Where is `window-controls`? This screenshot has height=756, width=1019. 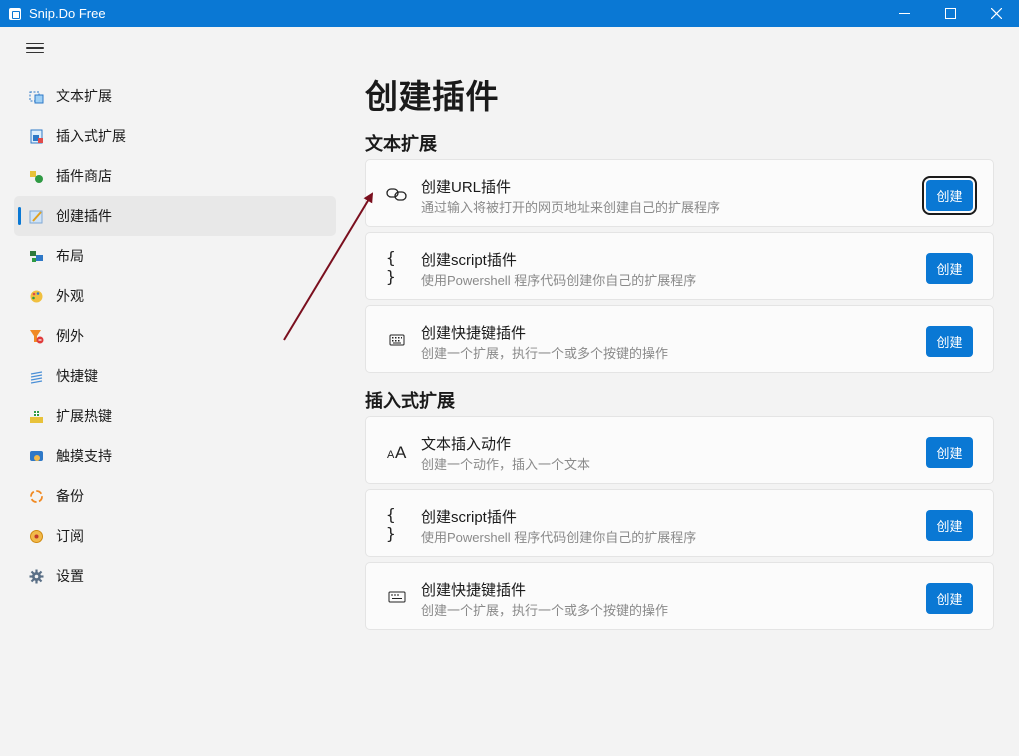 window-controls is located at coordinates (950, 13).